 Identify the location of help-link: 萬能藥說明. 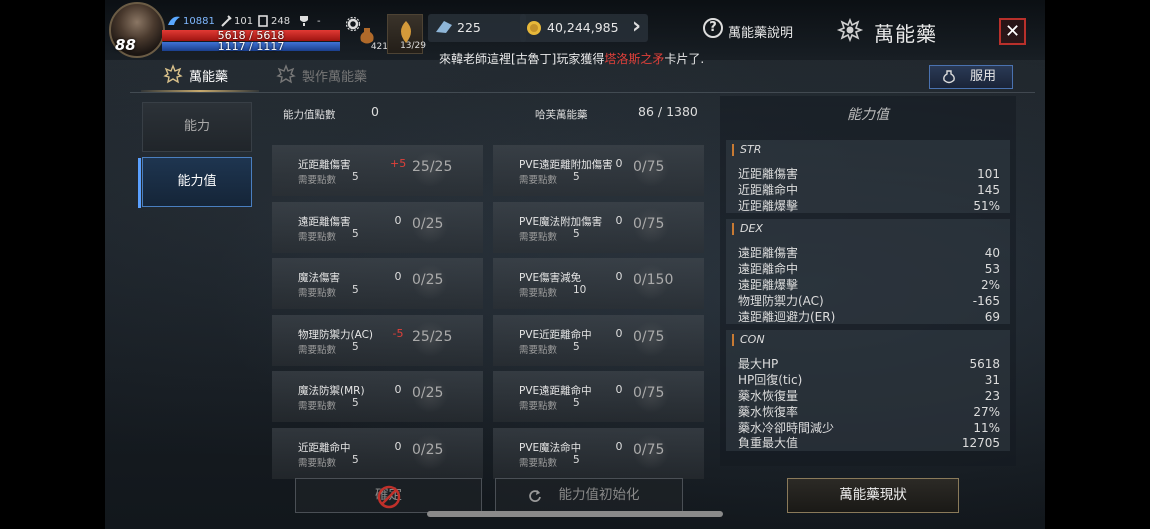
(760, 31).